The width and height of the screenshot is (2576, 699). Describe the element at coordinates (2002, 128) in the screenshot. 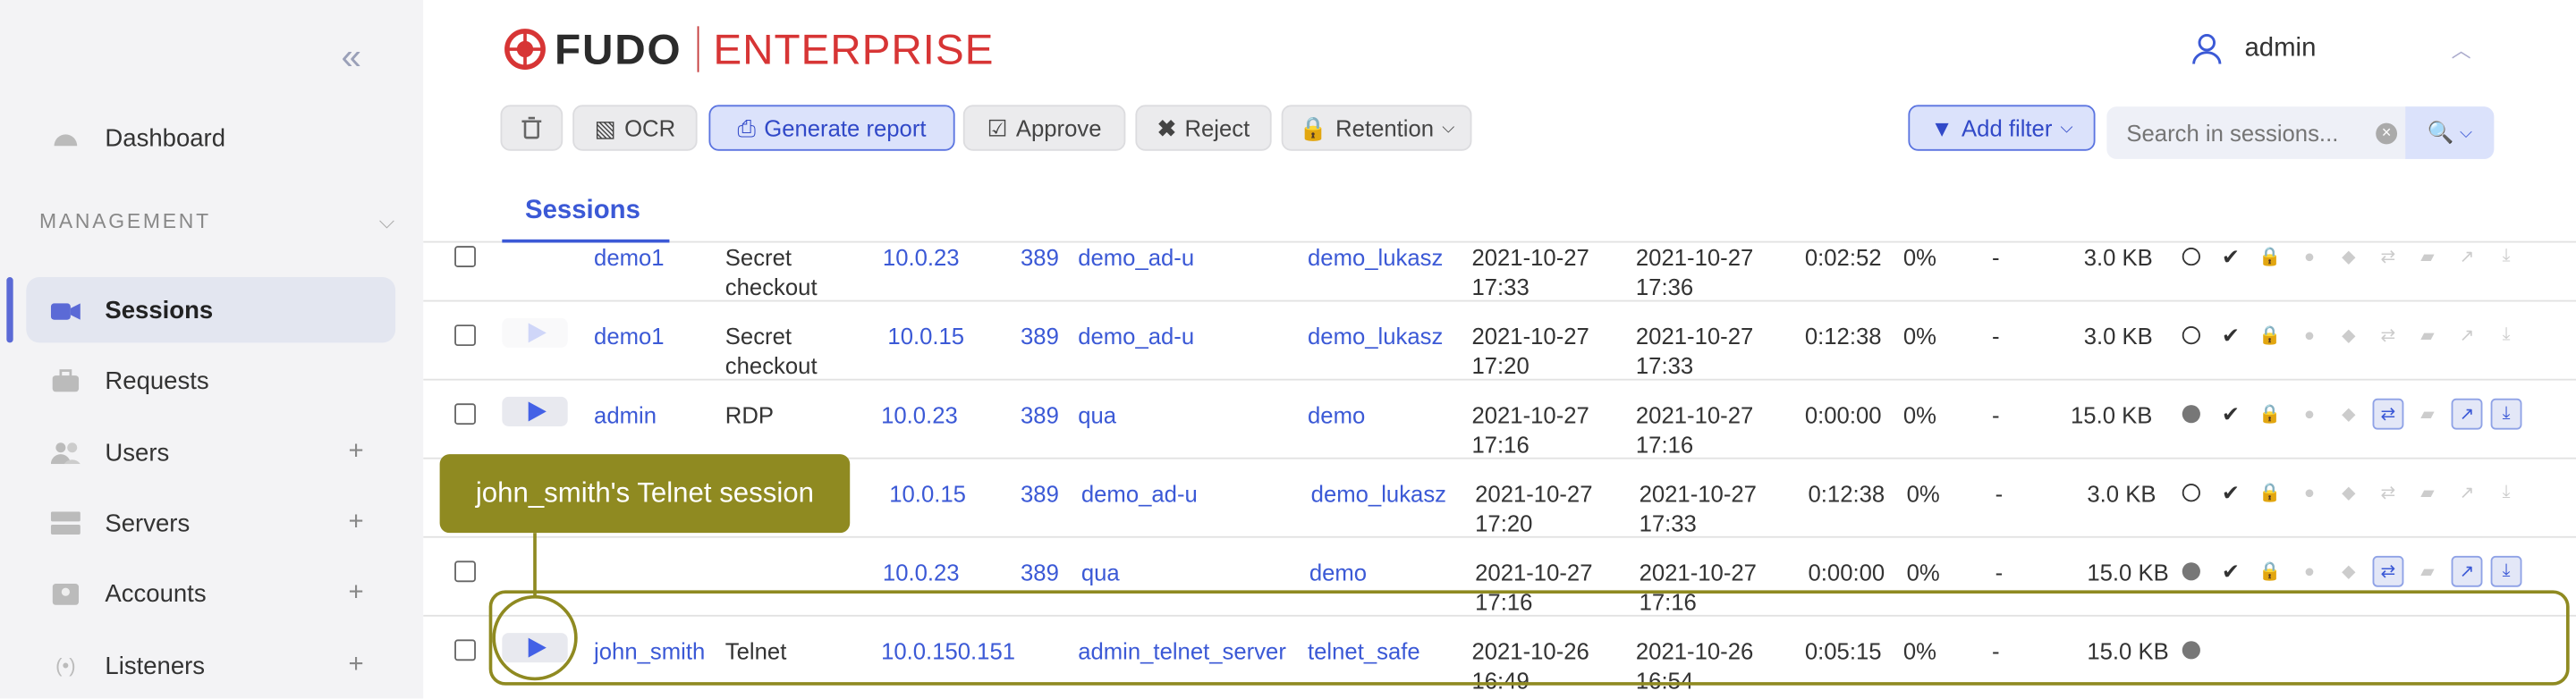

I see `add-filter-button: ▼ Add filter ⌵` at that location.